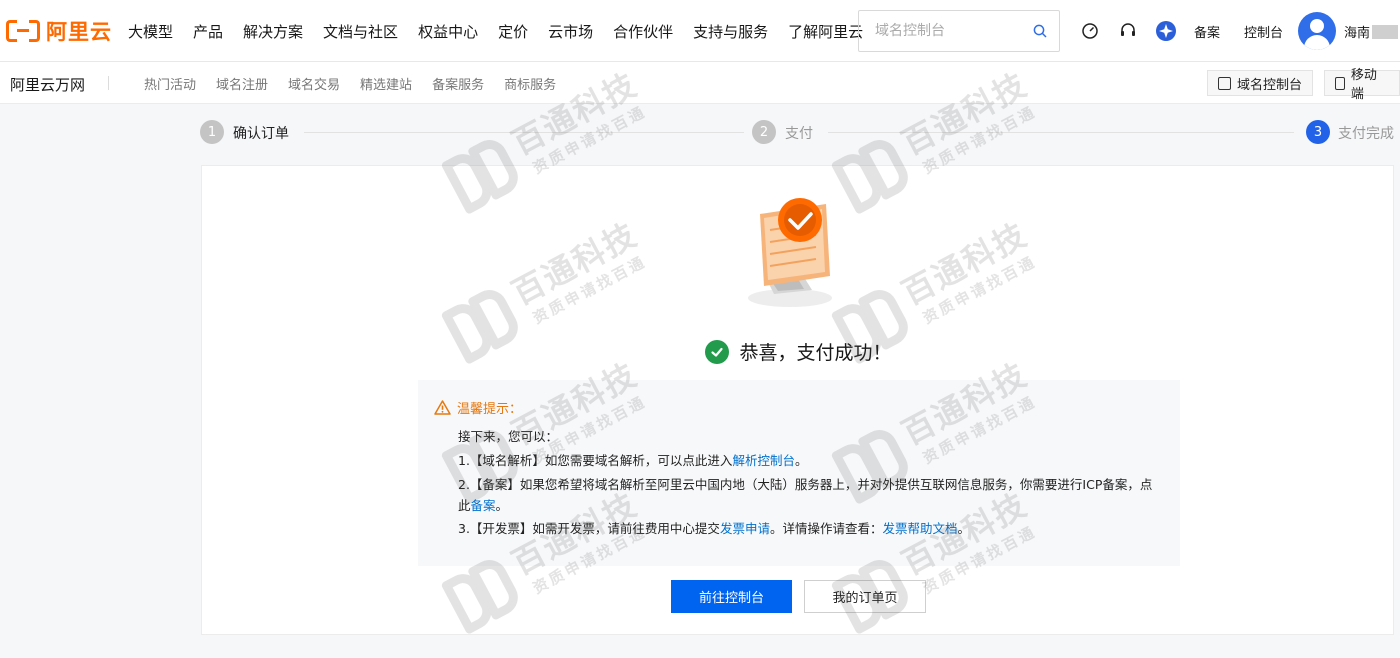 The width and height of the screenshot is (1400, 658). Describe the element at coordinates (1385, 31) in the screenshot. I see `redacted-mask` at that location.